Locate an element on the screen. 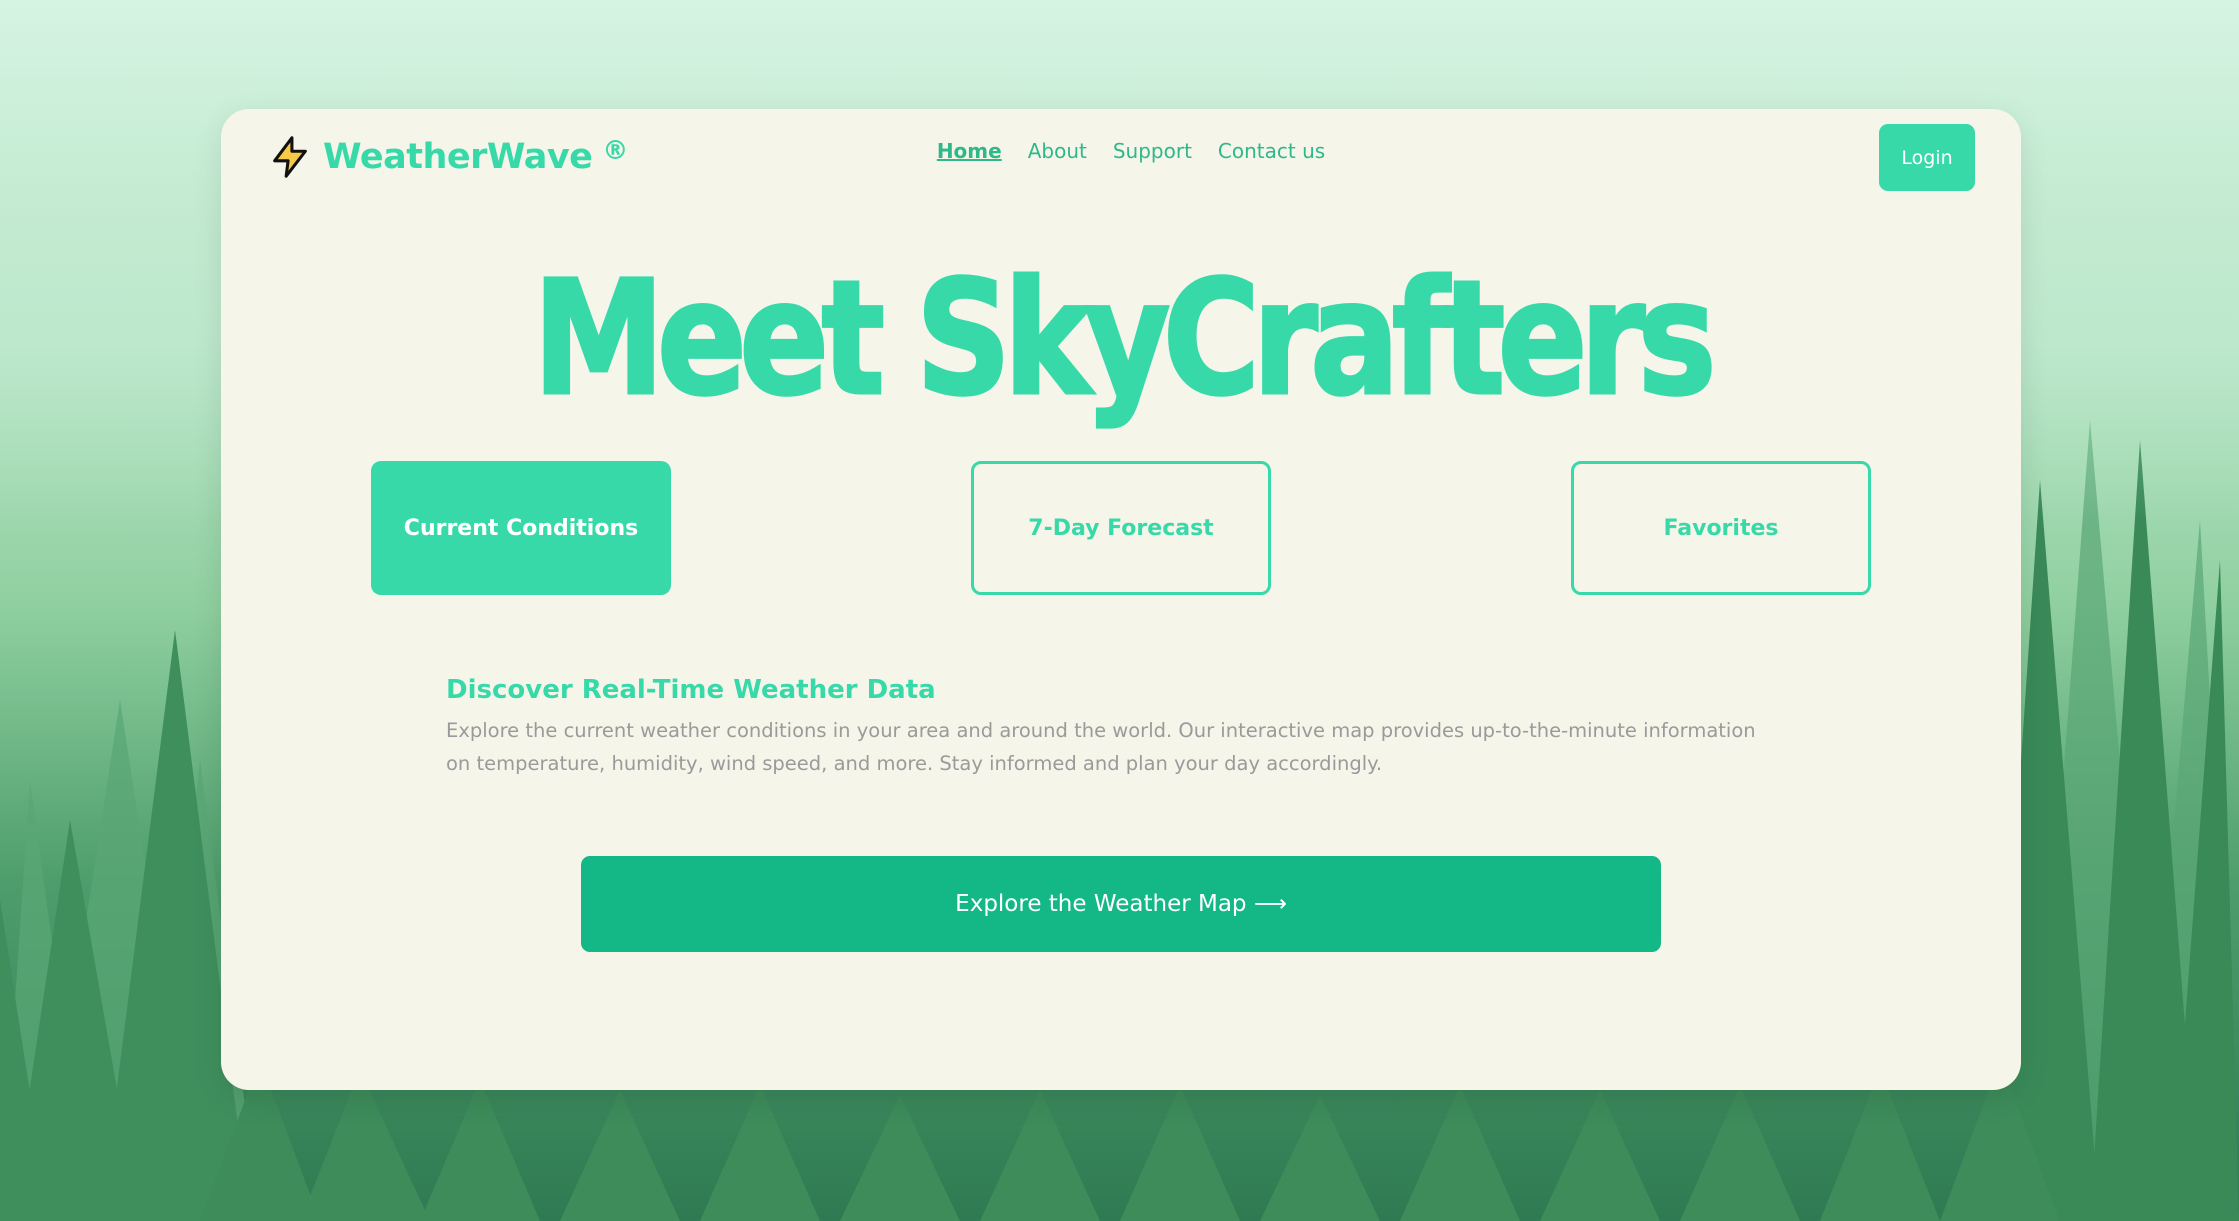 This screenshot has height=1221, width=2239. tab-current-conditions: Current Conditions is located at coordinates (521, 528).